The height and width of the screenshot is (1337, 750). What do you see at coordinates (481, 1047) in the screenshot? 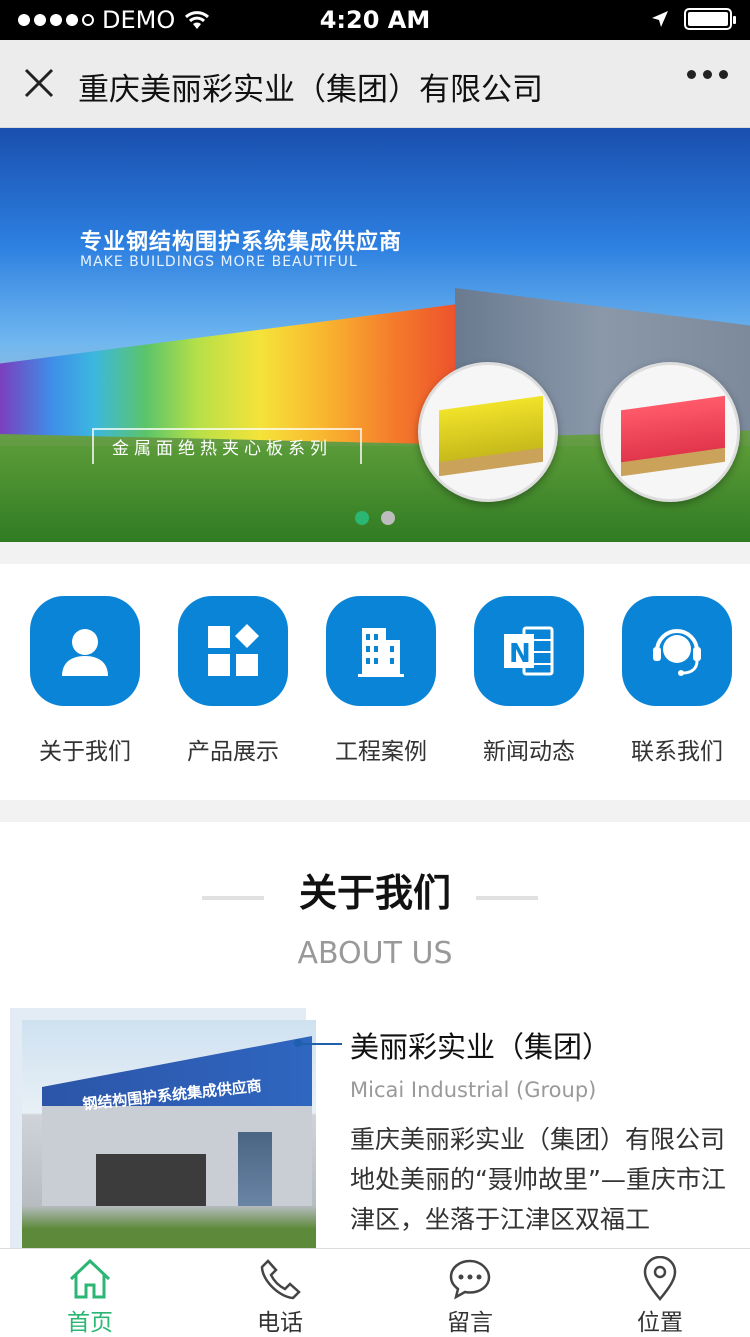
I see `company-name: 美丽彩实业（集团）` at bounding box center [481, 1047].